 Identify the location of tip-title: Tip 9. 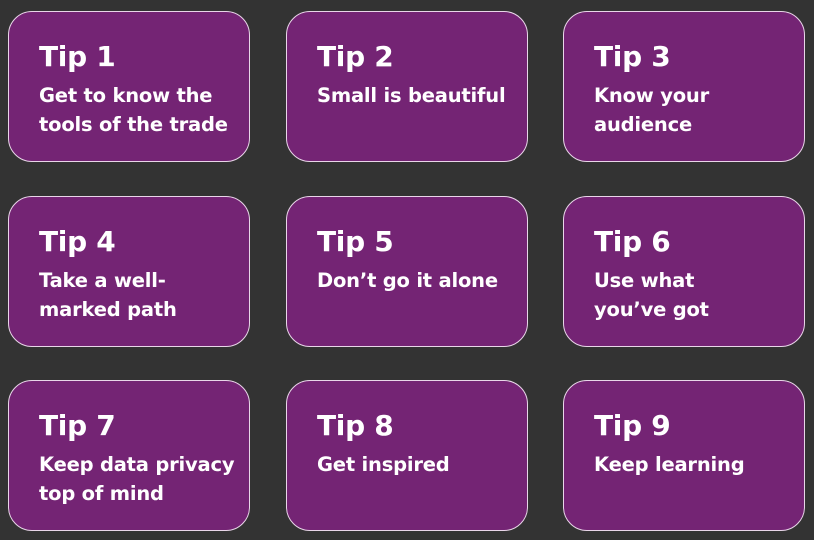
(632, 425).